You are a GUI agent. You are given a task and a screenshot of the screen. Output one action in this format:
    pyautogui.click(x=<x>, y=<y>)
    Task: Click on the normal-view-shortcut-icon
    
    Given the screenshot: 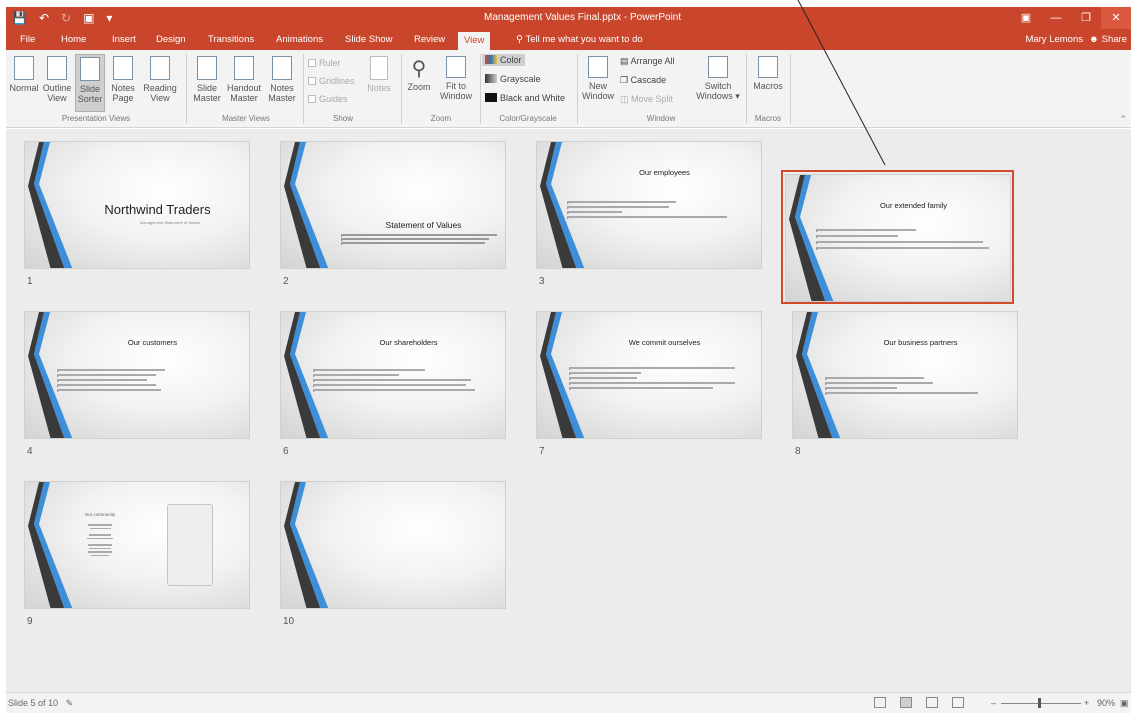 What is the action you would take?
    pyautogui.click(x=880, y=702)
    